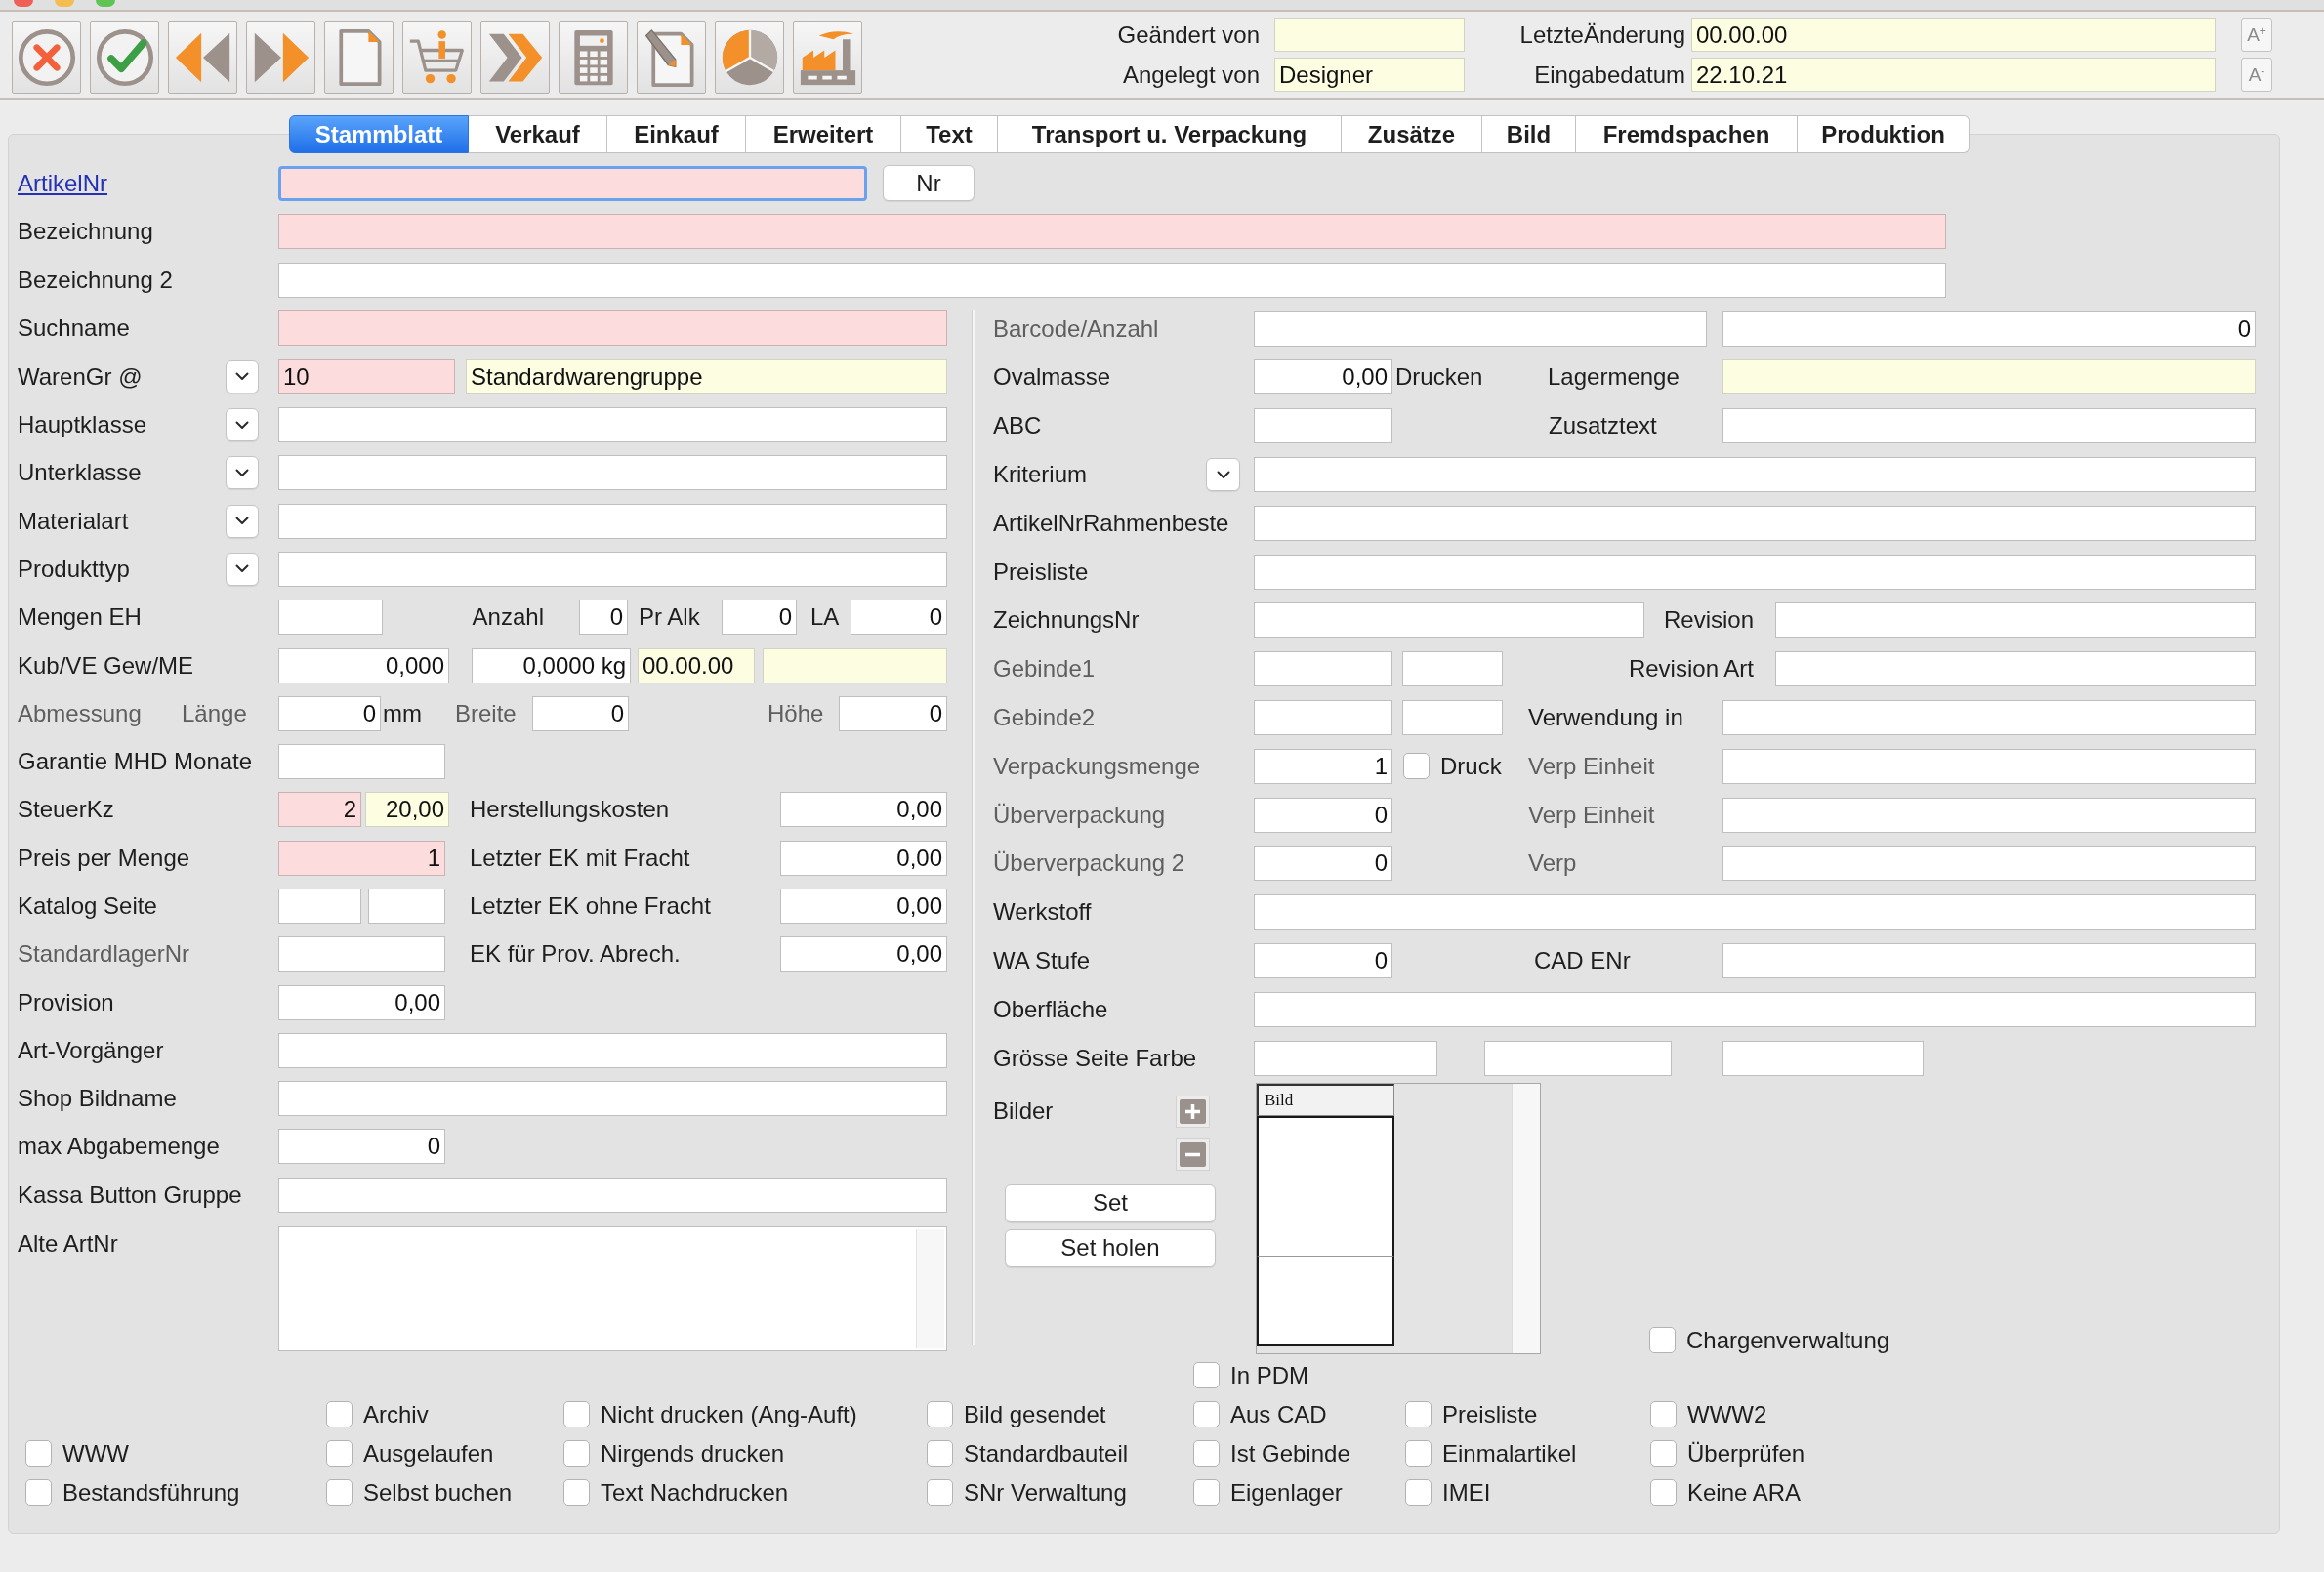 This screenshot has width=2324, height=1572. Describe the element at coordinates (823, 134) in the screenshot. I see `tab: Erweitert` at that location.